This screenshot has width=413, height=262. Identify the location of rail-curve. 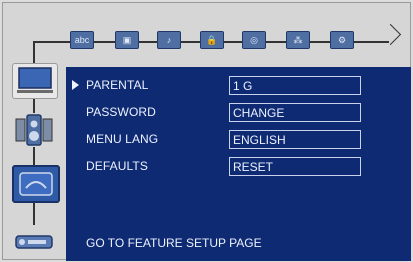
(48, 42).